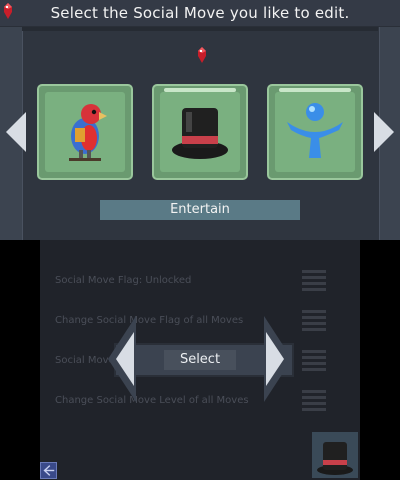 This screenshot has height=480, width=400. I want to click on panel-stripe, so click(200, 29).